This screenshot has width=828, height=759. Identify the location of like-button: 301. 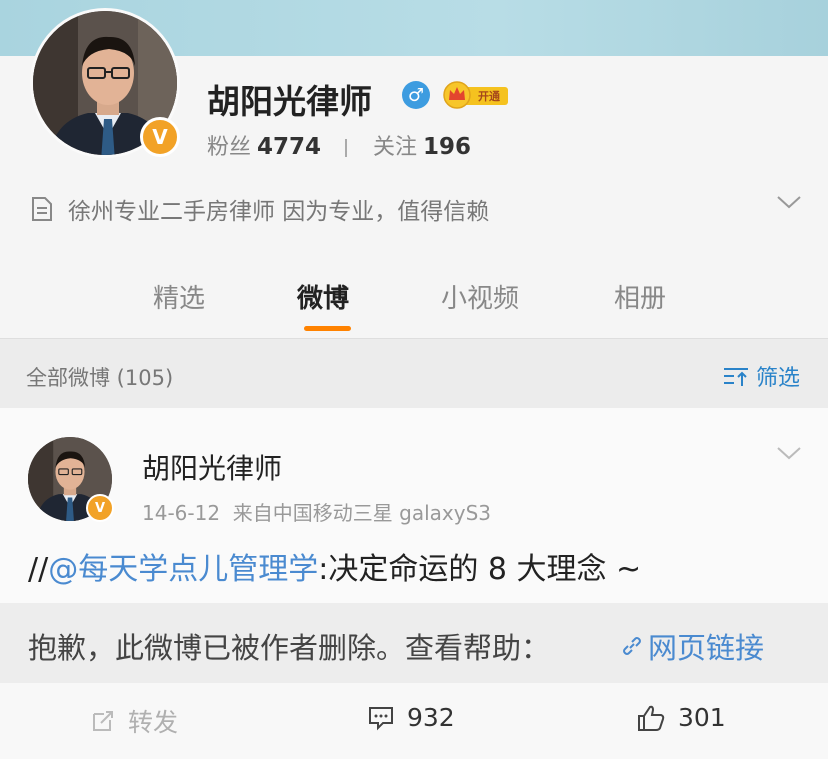
(681, 717).